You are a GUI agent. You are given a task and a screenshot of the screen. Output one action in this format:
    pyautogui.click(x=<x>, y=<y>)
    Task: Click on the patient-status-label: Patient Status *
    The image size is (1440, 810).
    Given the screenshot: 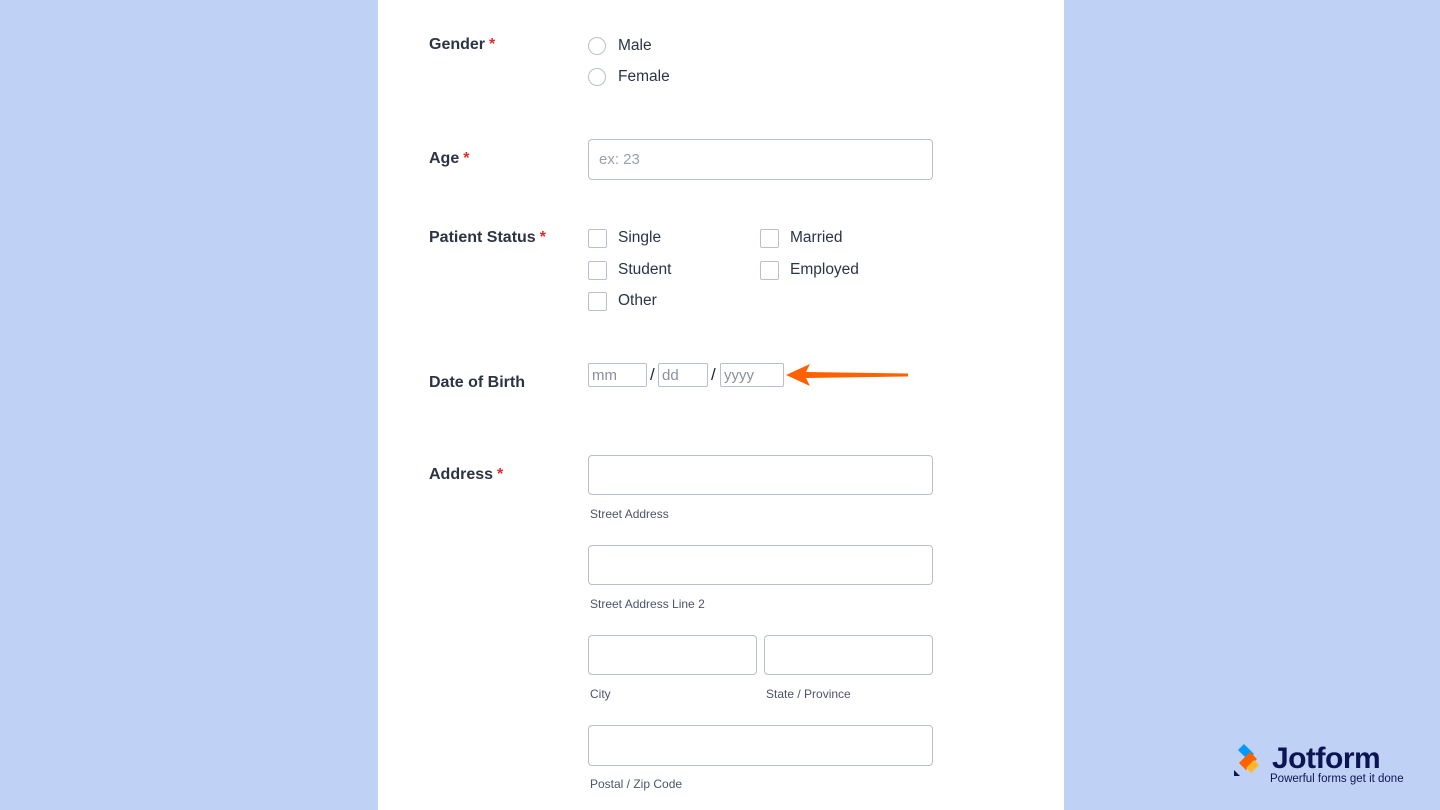 What is the action you would take?
    pyautogui.click(x=487, y=237)
    